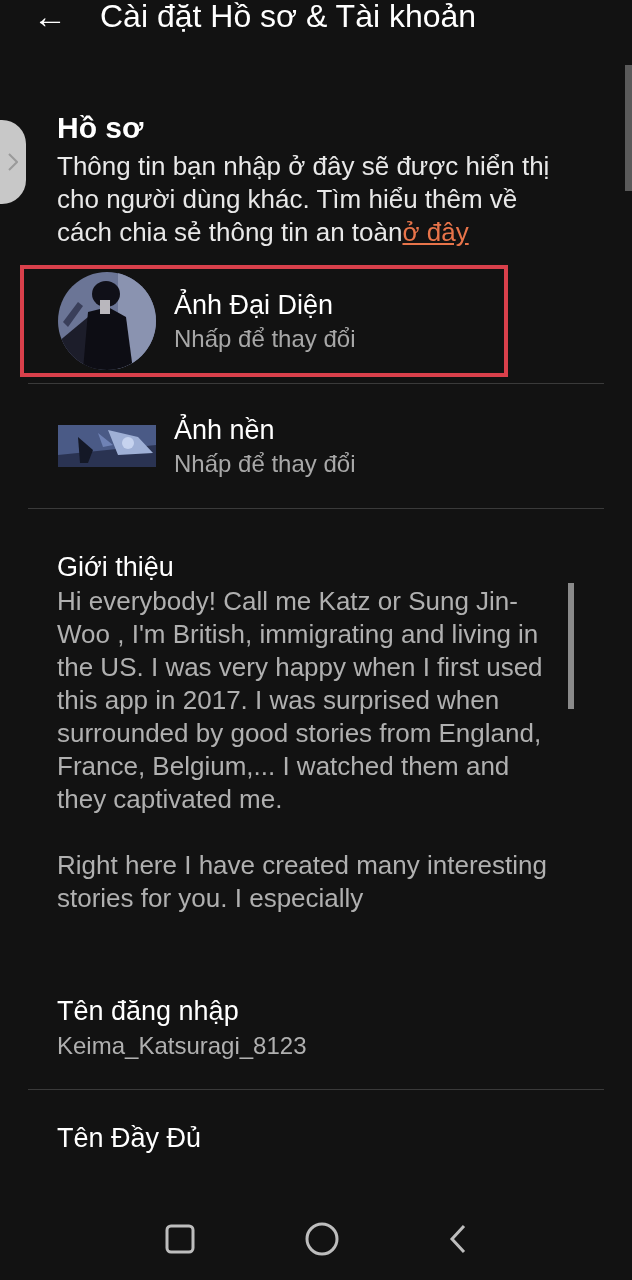  I want to click on section-description: Thông tin bạn nhập ở đây sẽ được hiển thị cho người dùng khác. Tìm hiểu thêm về cách chia sẻ thông tin an toànở đây, so click(304, 199).